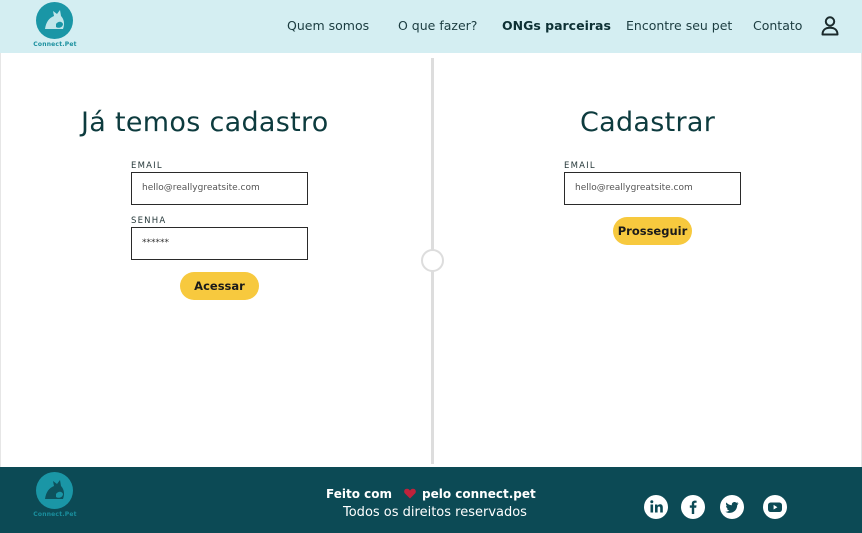  I want to click on linkedin-icon, so click(656, 507).